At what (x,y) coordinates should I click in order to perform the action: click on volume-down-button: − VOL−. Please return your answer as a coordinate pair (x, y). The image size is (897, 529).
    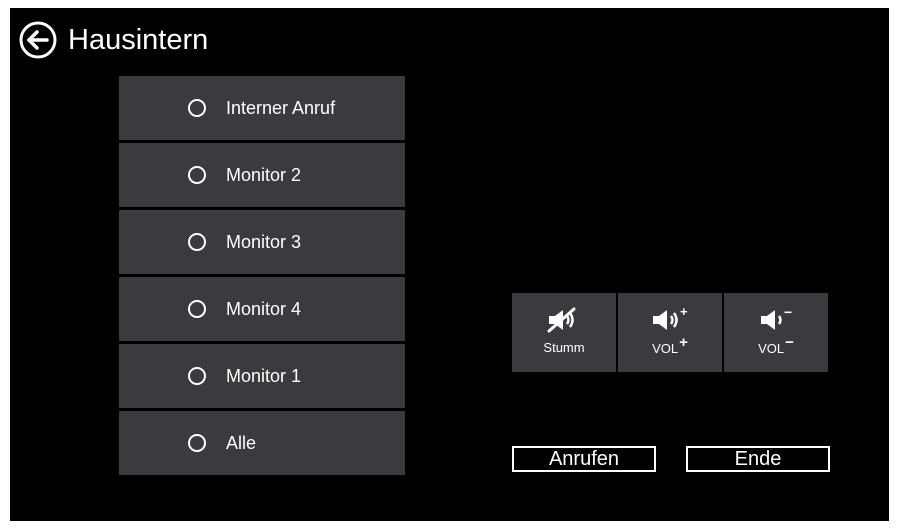
    Looking at the image, I should click on (776, 332).